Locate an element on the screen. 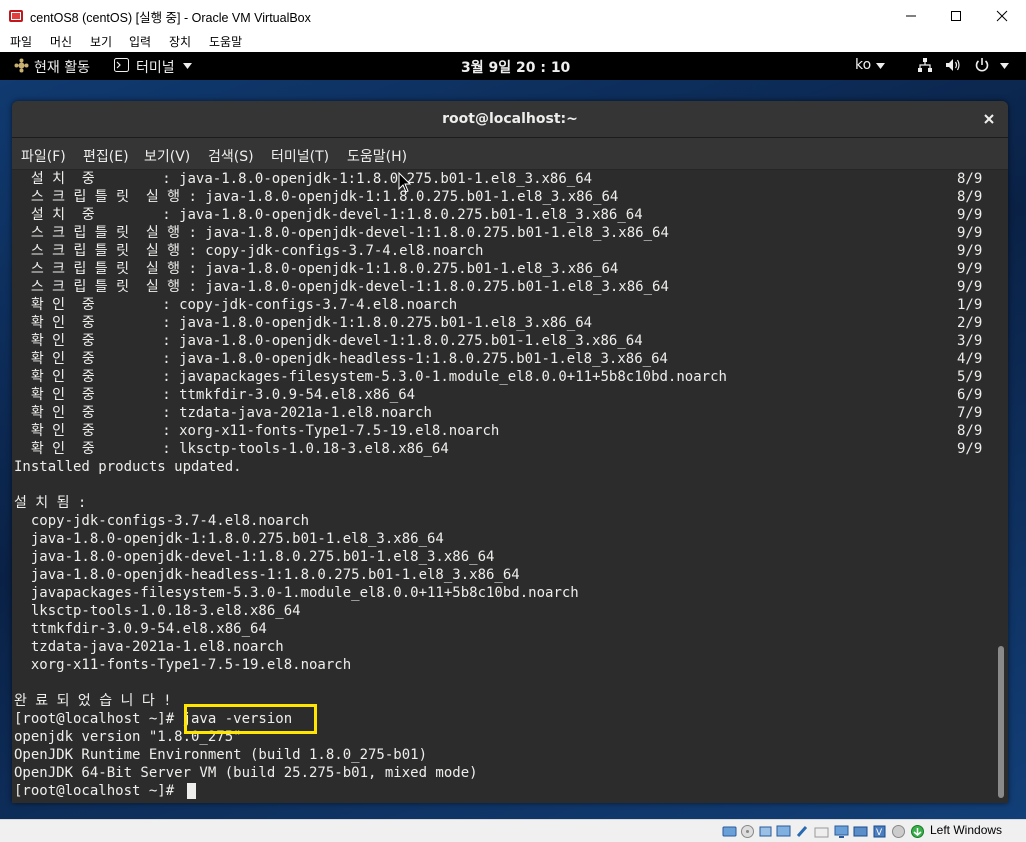 This screenshot has height=842, width=1026. terminal-menu-view: 보기(V) is located at coordinates (167, 156).